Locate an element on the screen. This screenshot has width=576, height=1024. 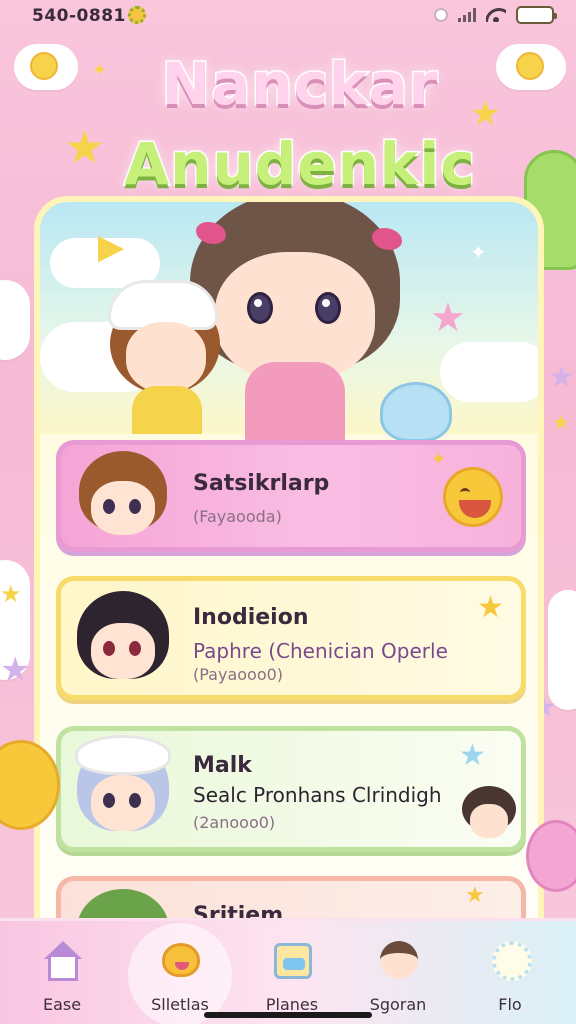
tab-label: Ease is located at coordinates (62, 1004).